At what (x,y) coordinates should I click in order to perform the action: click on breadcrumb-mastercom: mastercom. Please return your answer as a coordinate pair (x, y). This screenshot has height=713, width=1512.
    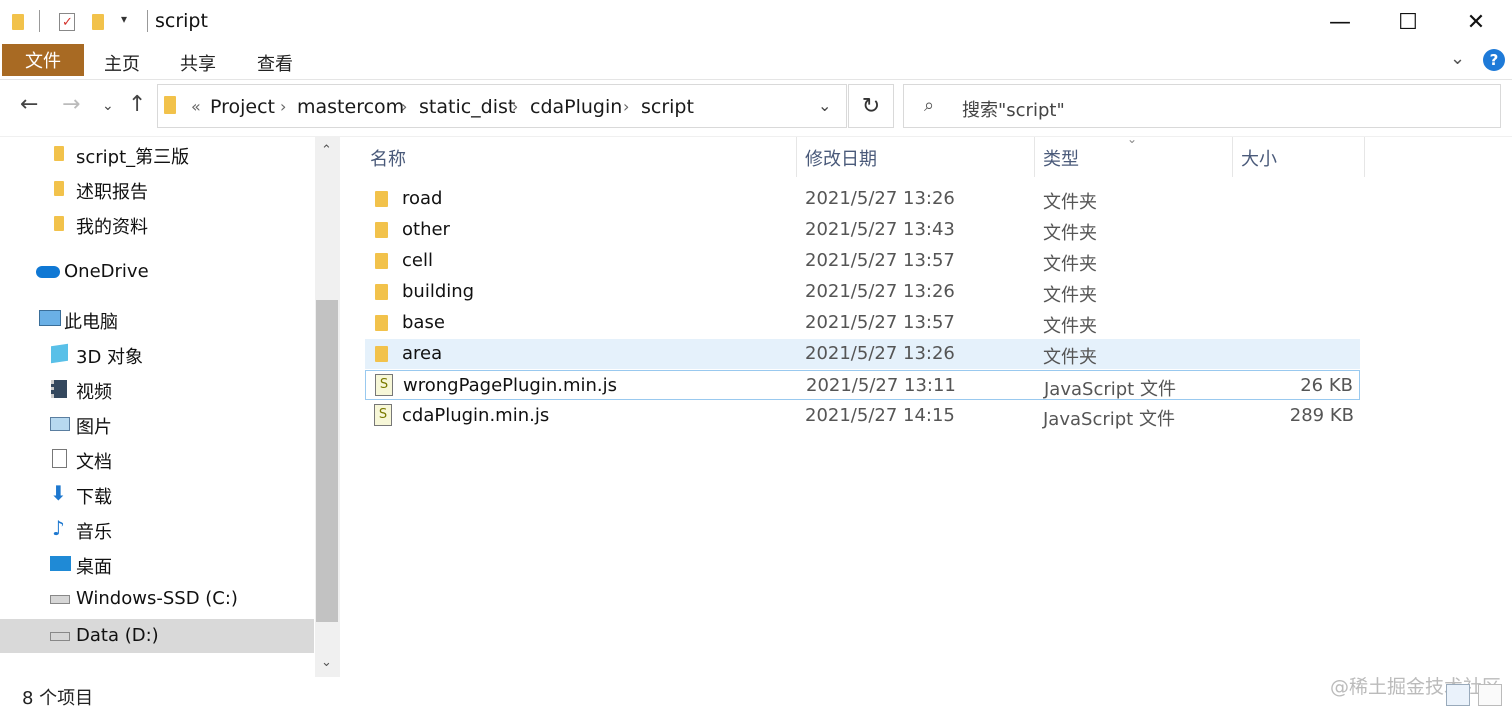
    Looking at the image, I should click on (350, 107).